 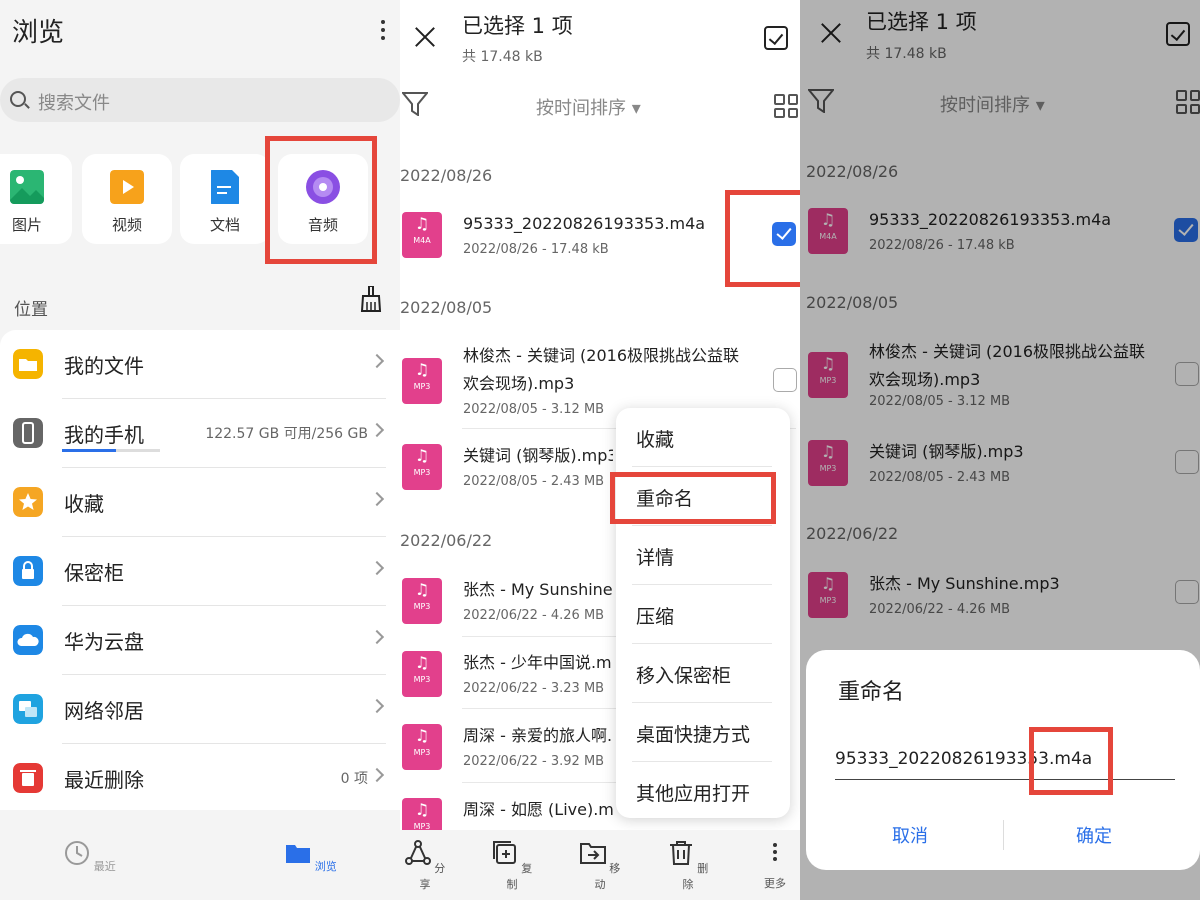 I want to click on search-icon, so click(x=18, y=99).